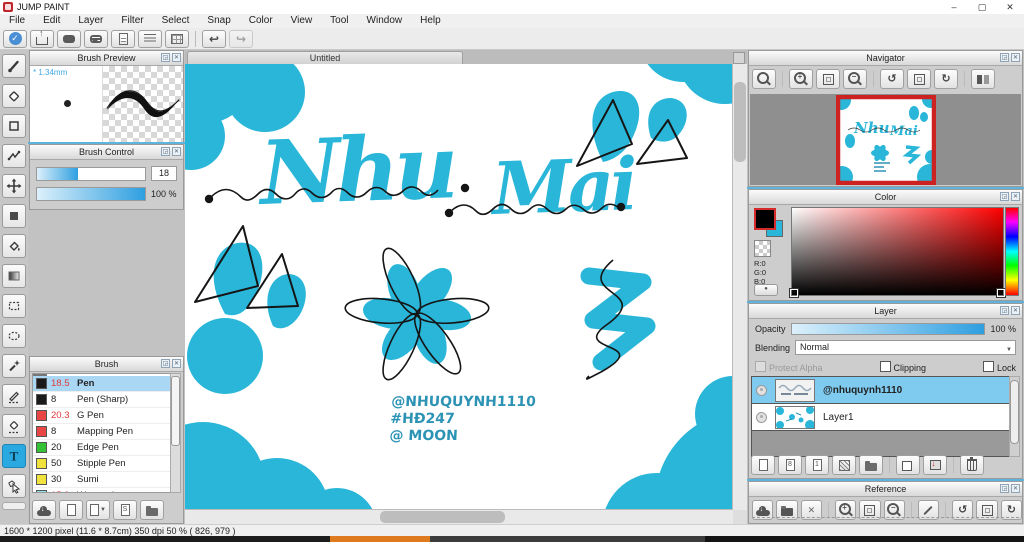 The width and height of the screenshot is (1024, 542). Describe the element at coordinates (261, 21) in the screenshot. I see `menu-color: Color` at that location.